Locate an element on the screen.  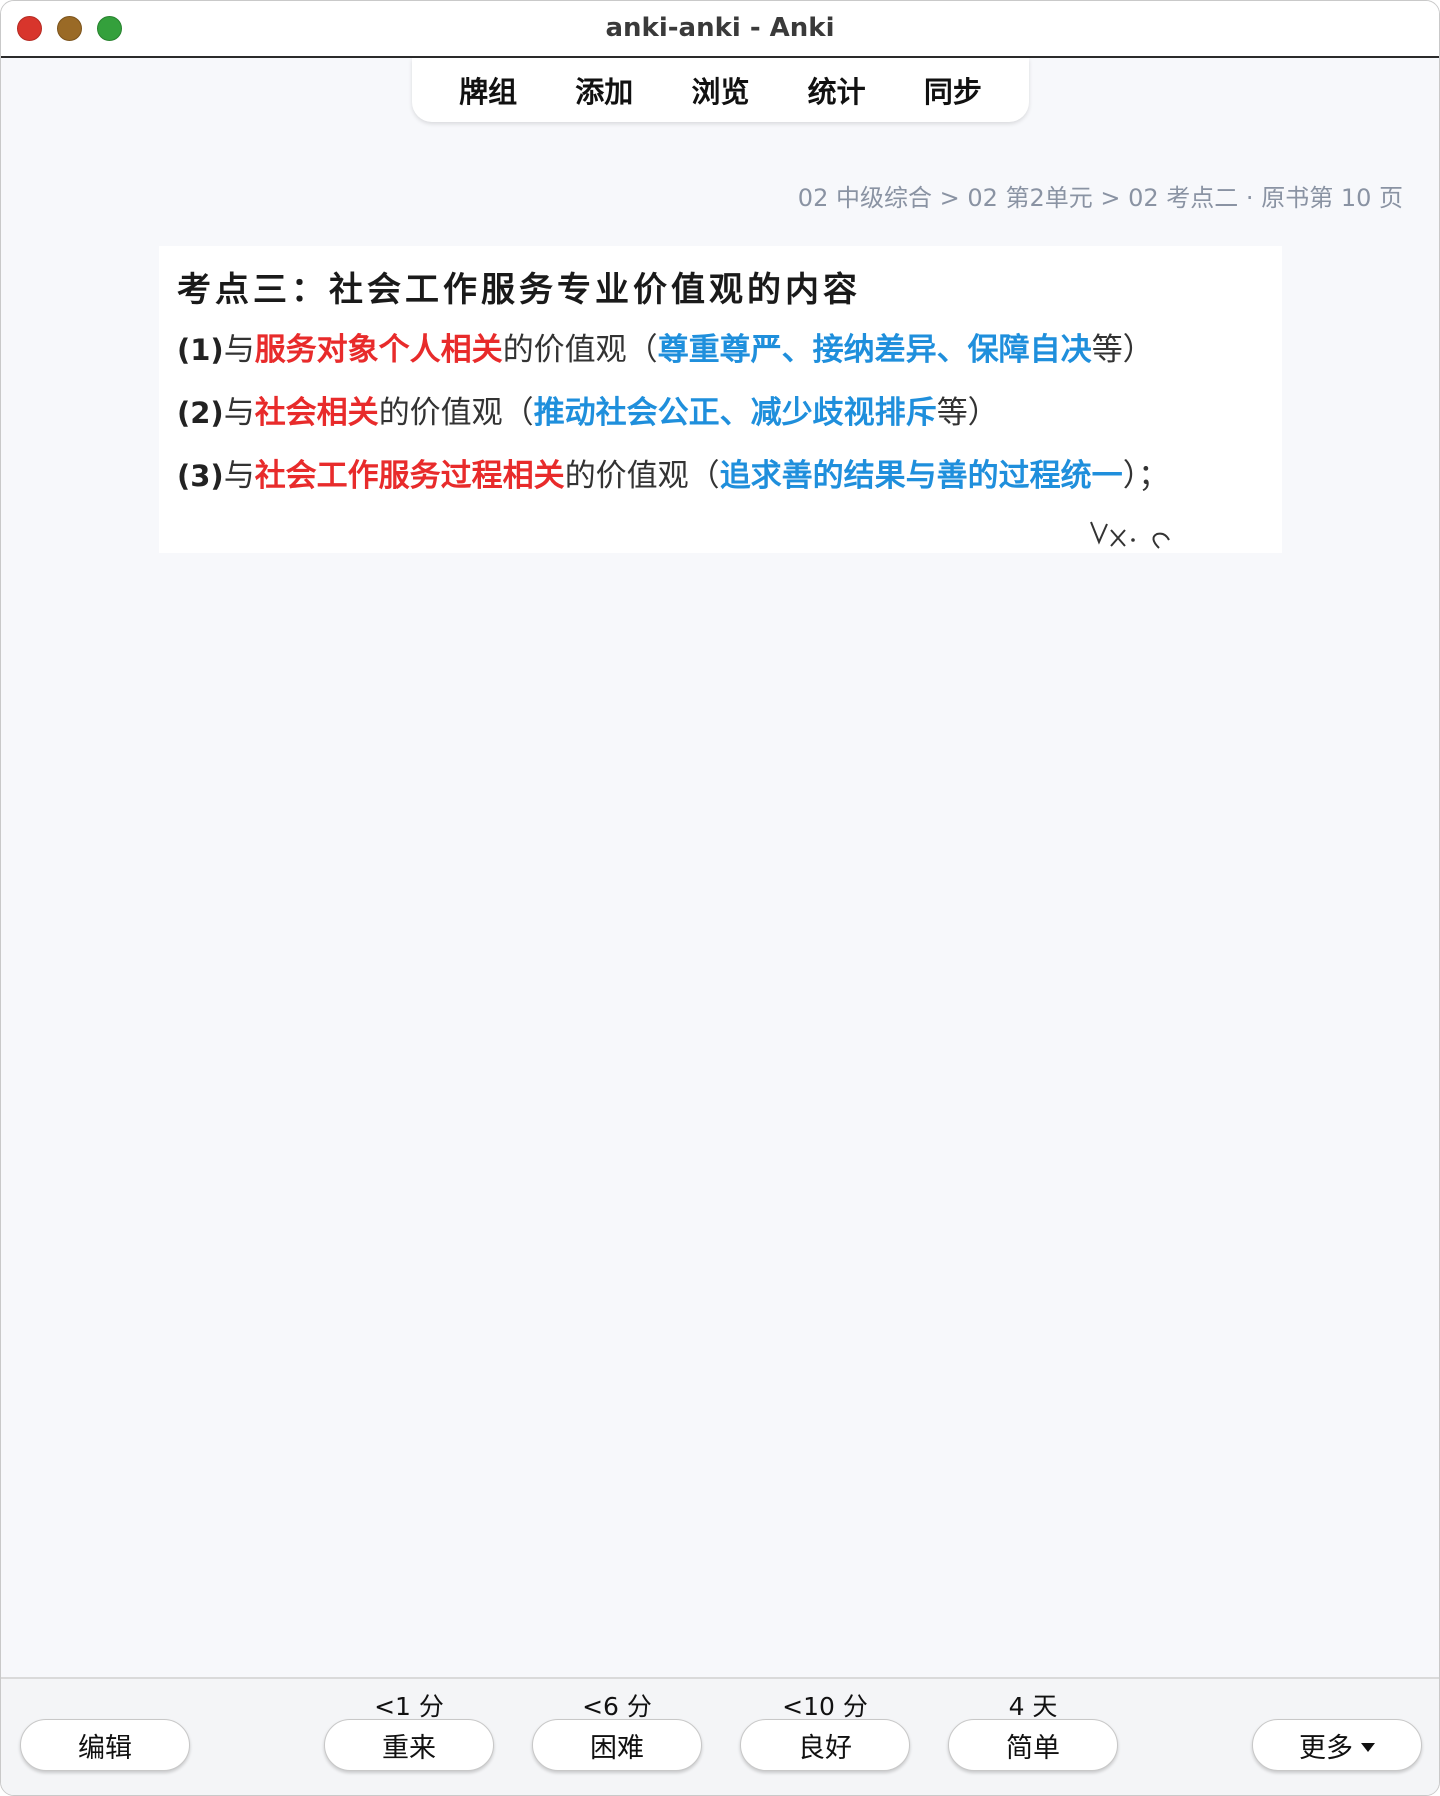
interval-easy: 4 天 is located at coordinates (1033, 1706).